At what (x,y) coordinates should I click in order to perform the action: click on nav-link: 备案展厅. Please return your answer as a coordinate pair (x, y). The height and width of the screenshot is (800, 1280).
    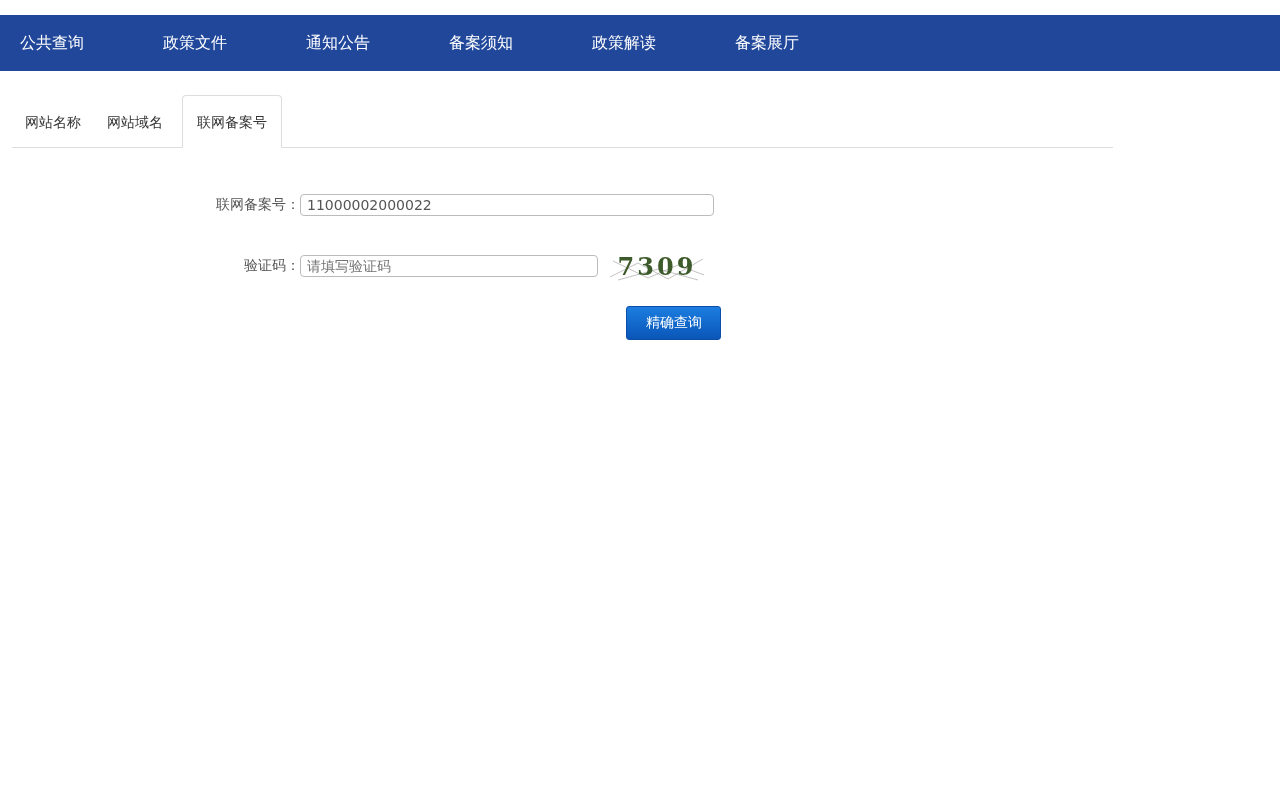
    Looking at the image, I should click on (806, 43).